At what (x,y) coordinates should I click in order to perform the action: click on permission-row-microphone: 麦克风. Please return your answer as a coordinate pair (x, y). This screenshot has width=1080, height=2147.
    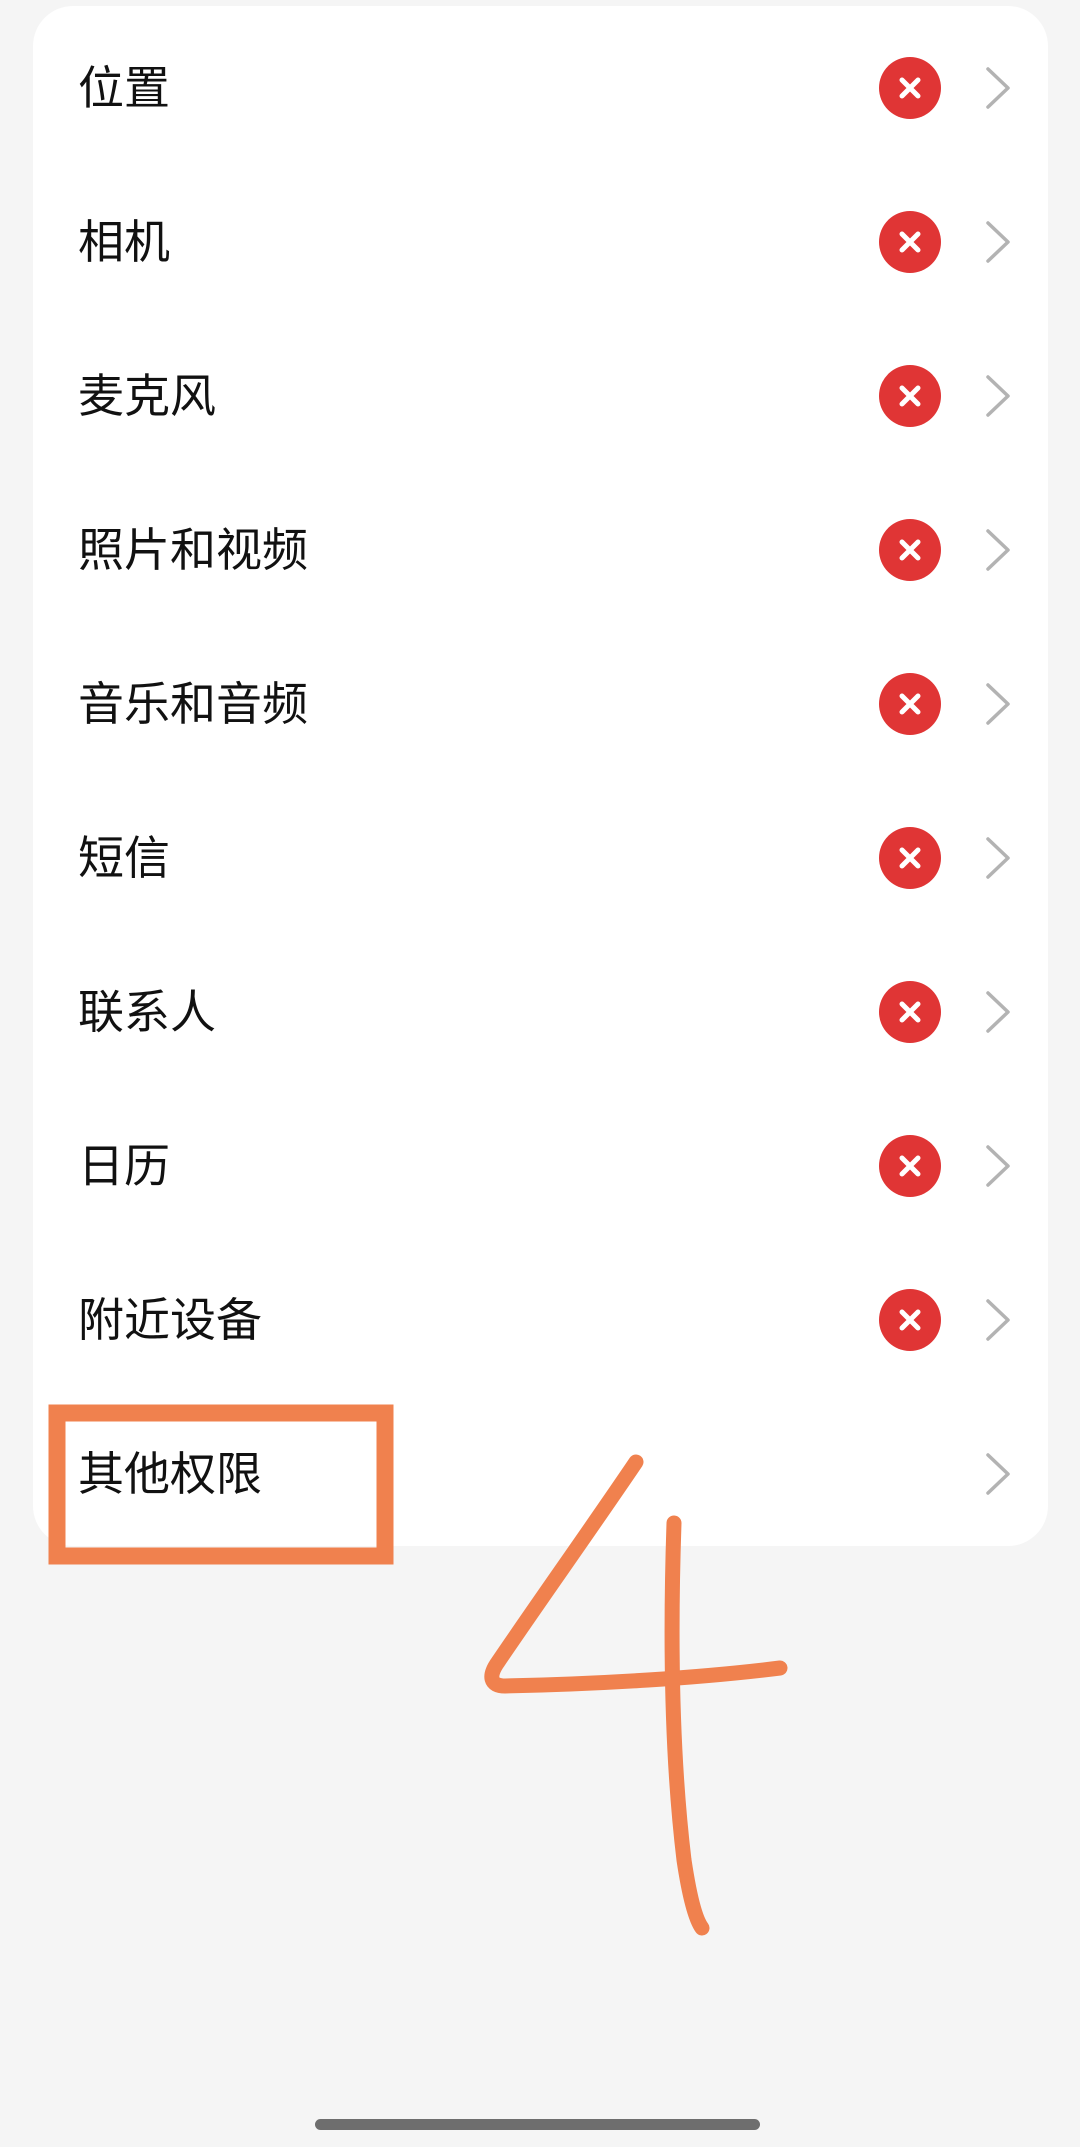
    Looking at the image, I should click on (540, 396).